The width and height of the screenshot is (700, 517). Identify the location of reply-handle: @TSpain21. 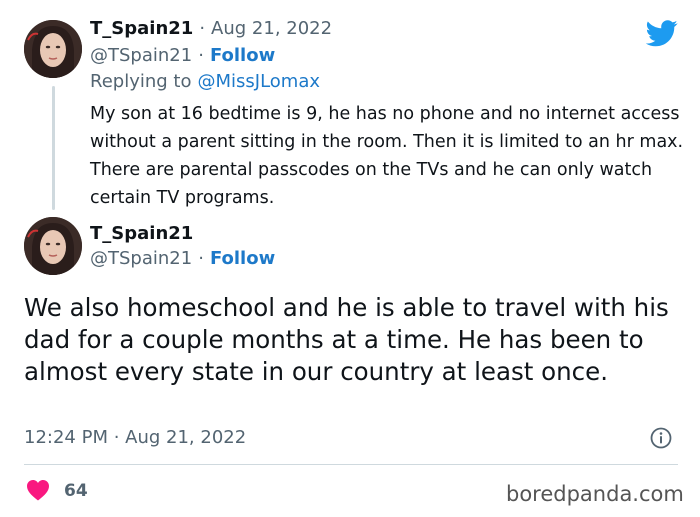
(141, 55).